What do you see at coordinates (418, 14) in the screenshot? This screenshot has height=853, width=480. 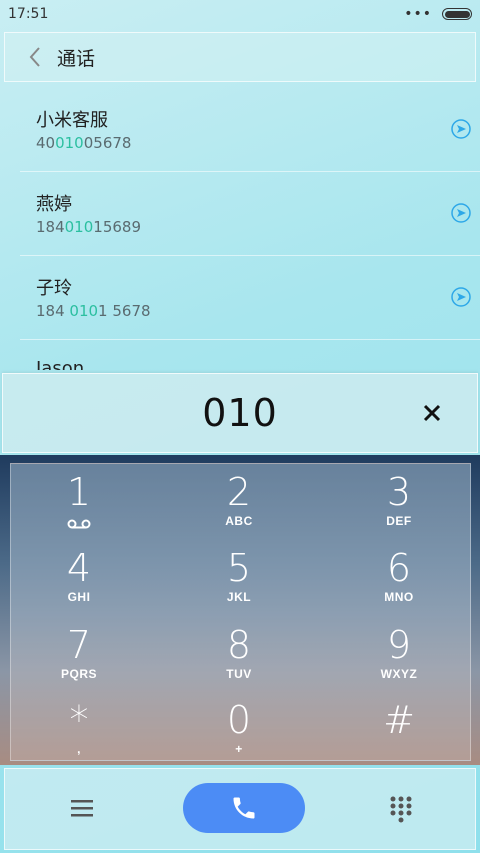 I see `notification-dots-icon: •••` at bounding box center [418, 14].